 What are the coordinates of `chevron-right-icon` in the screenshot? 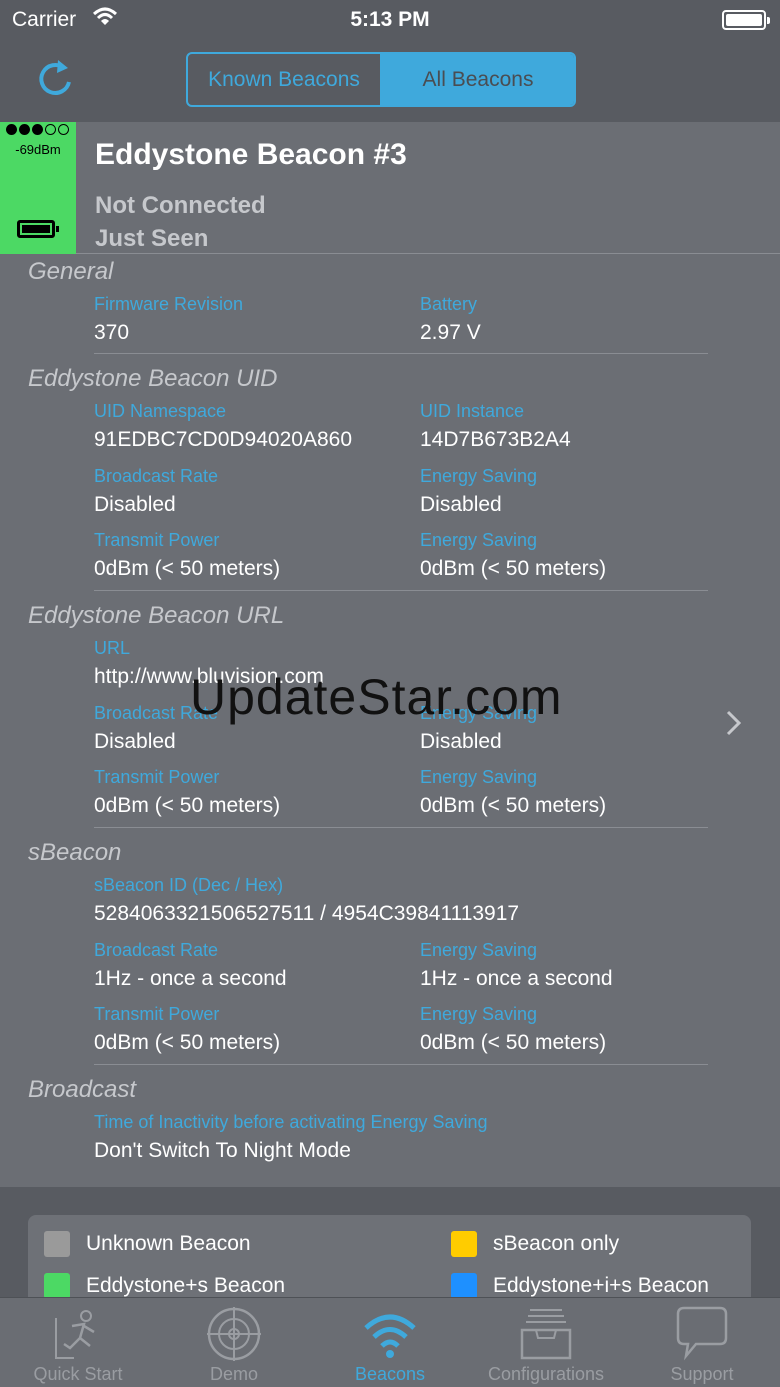 It's located at (734, 723).